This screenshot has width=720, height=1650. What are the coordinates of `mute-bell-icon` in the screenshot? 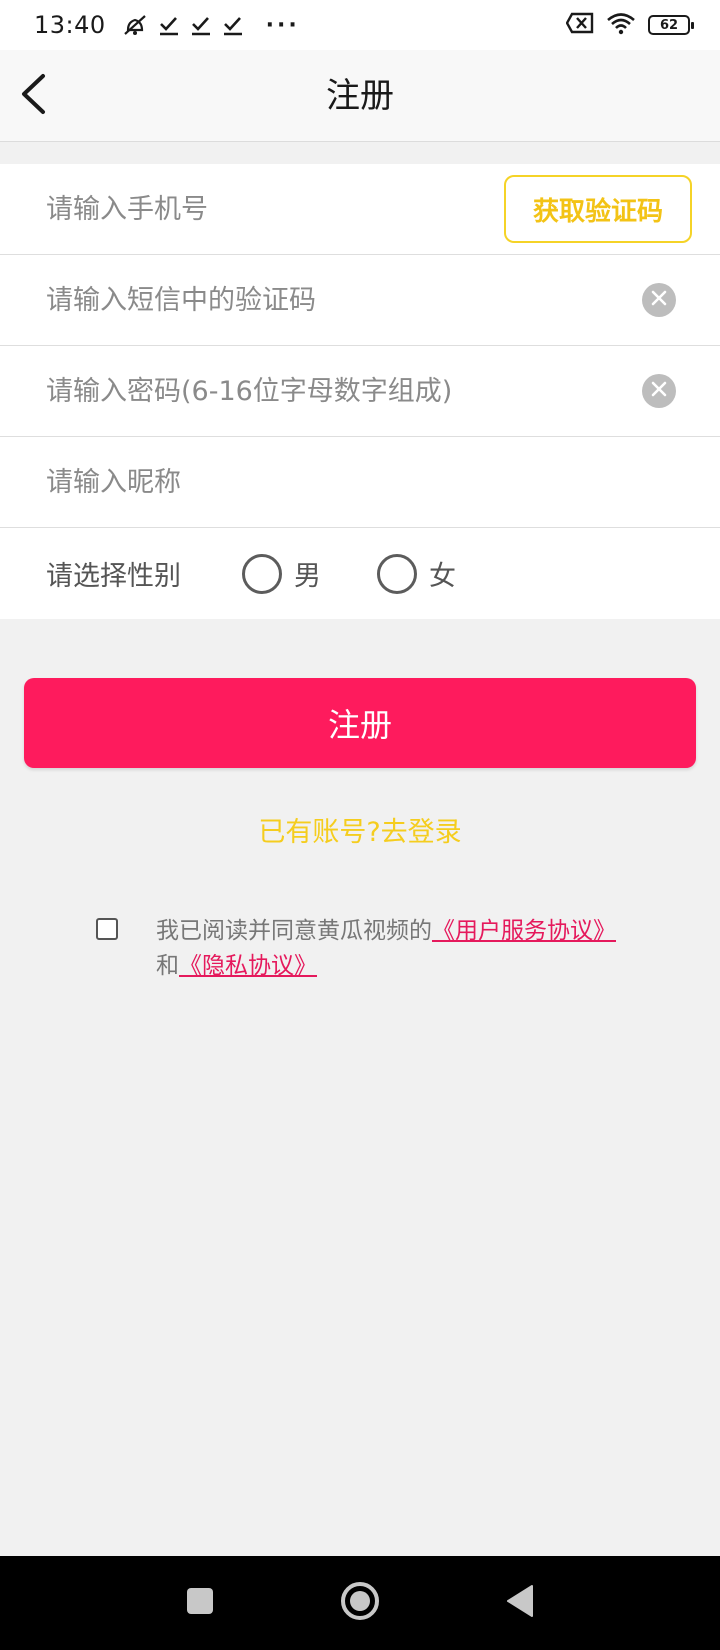 It's located at (135, 25).